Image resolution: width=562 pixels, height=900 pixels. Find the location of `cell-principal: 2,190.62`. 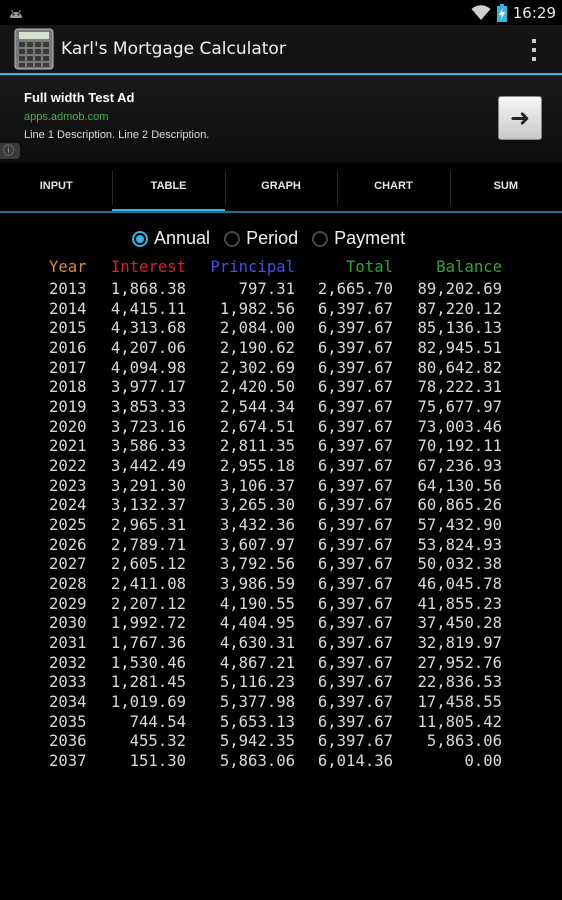

cell-principal: 2,190.62 is located at coordinates (257, 348).